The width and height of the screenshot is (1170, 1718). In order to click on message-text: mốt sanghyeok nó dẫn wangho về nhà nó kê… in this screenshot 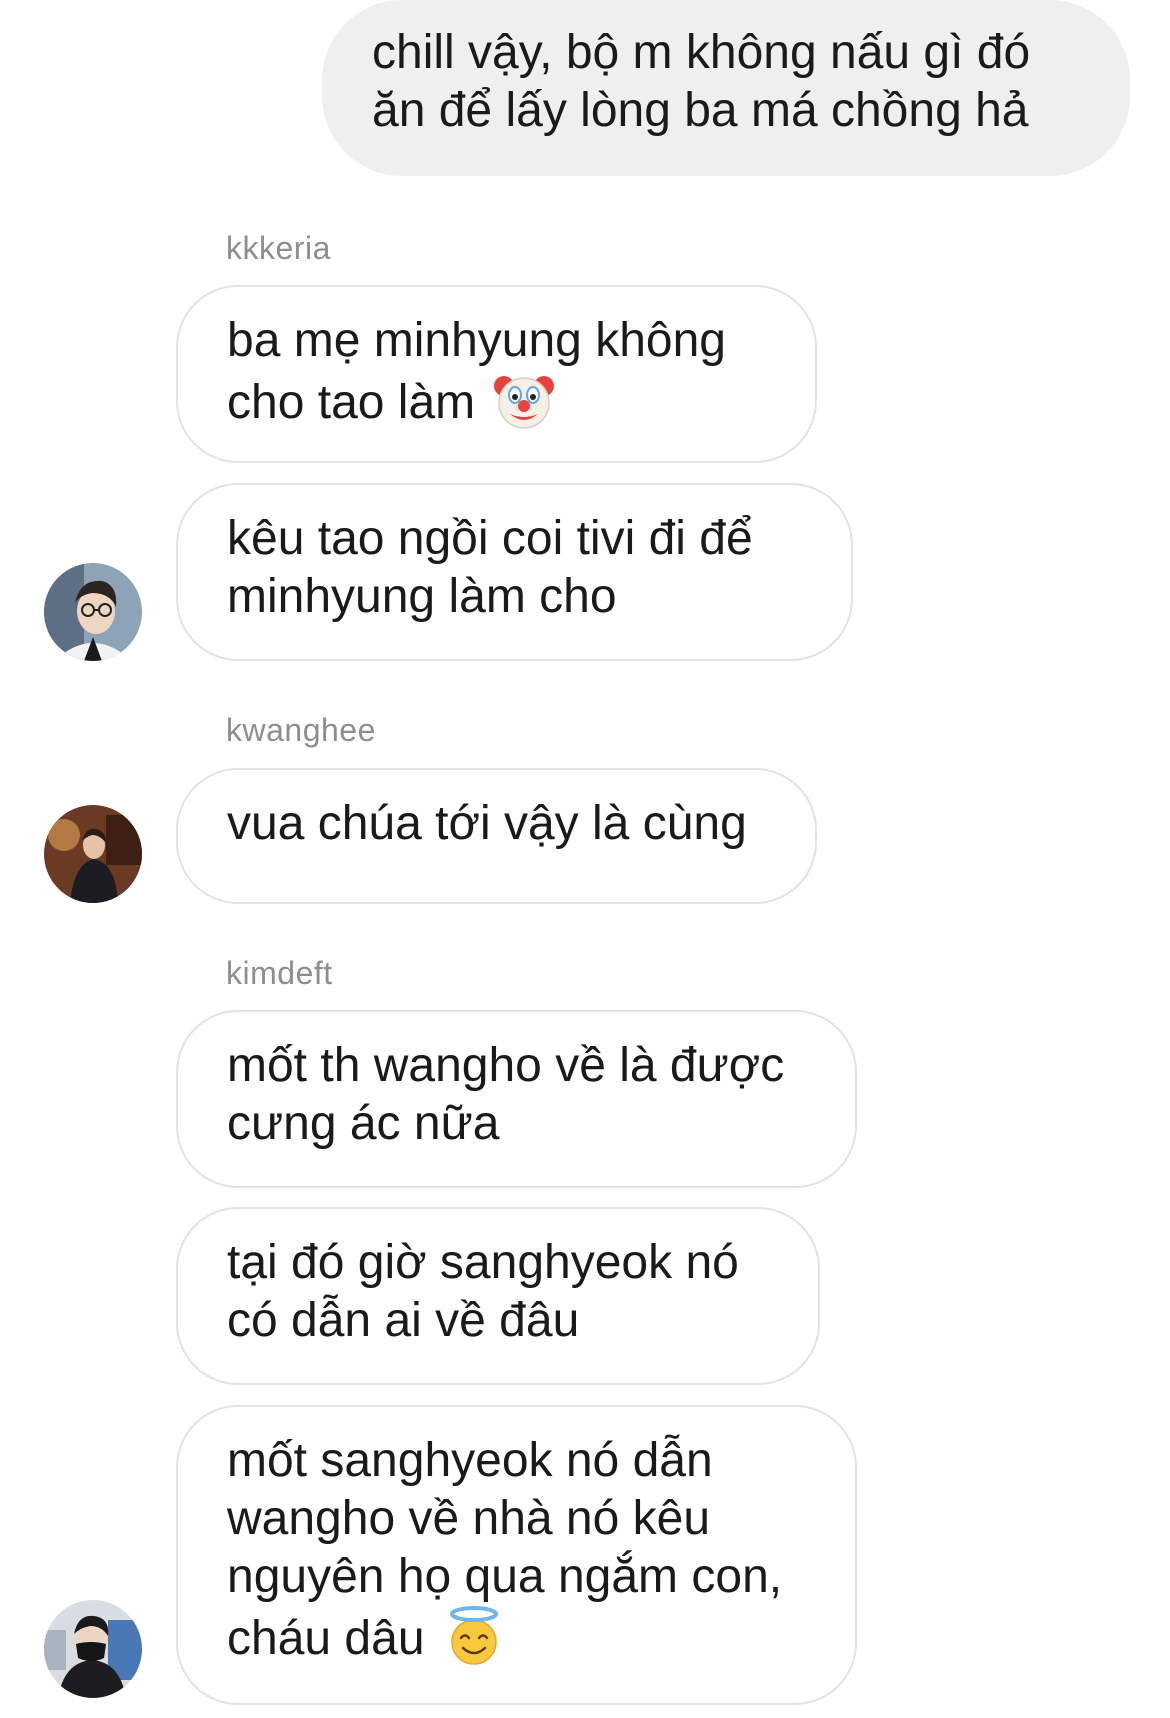, I will do `click(505, 1549)`.